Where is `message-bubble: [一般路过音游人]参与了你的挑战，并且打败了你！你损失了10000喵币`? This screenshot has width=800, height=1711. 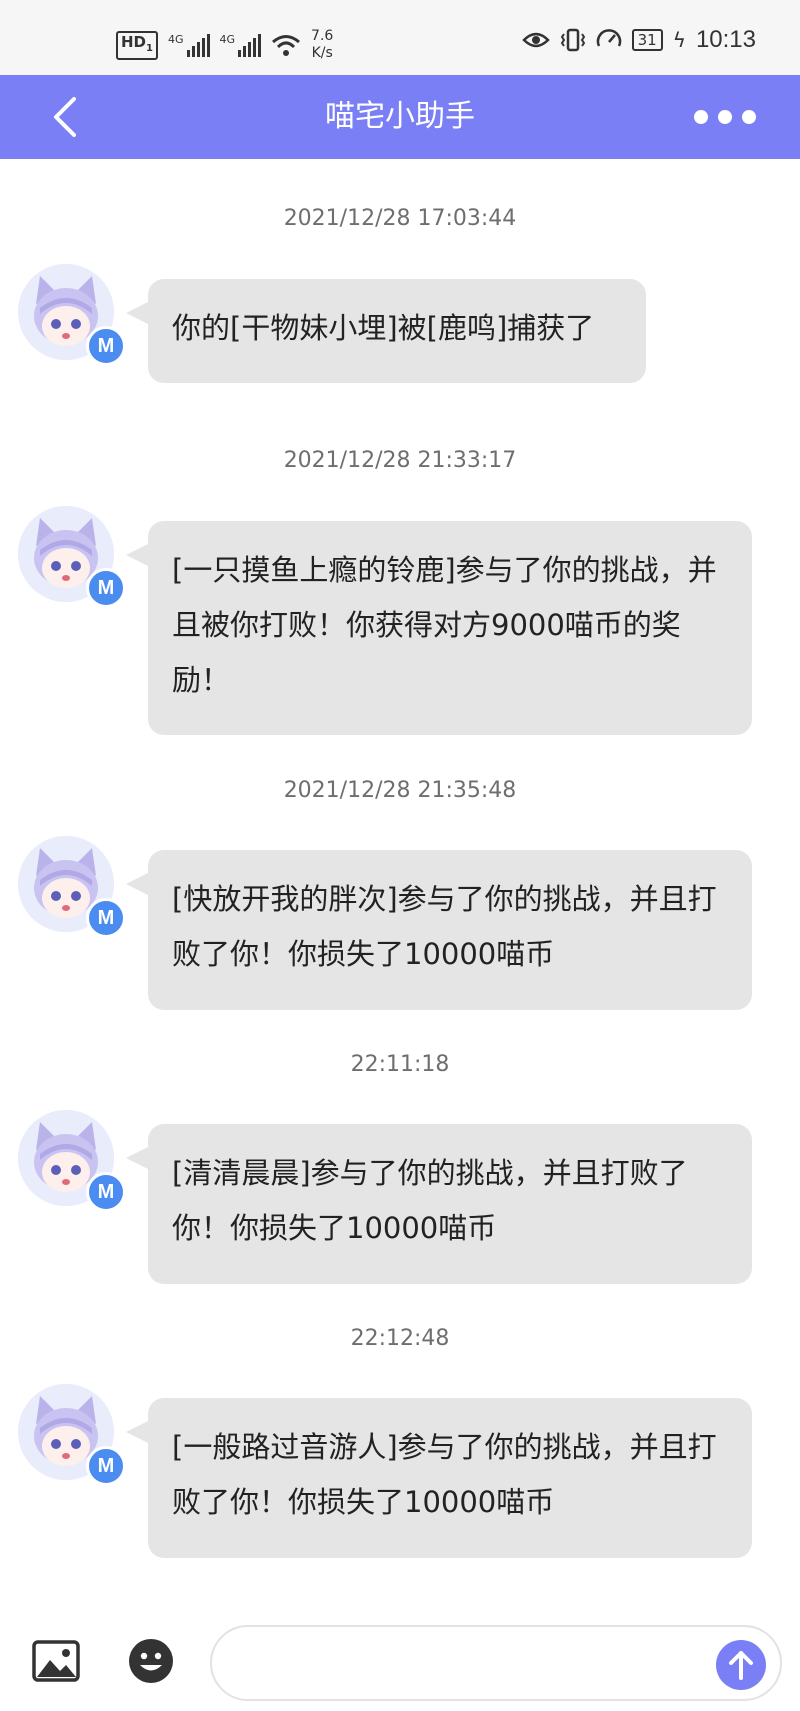 message-bubble: [一般路过音游人]参与了你的挑战，并且打败了你！你损失了10000喵币 is located at coordinates (439, 1478).